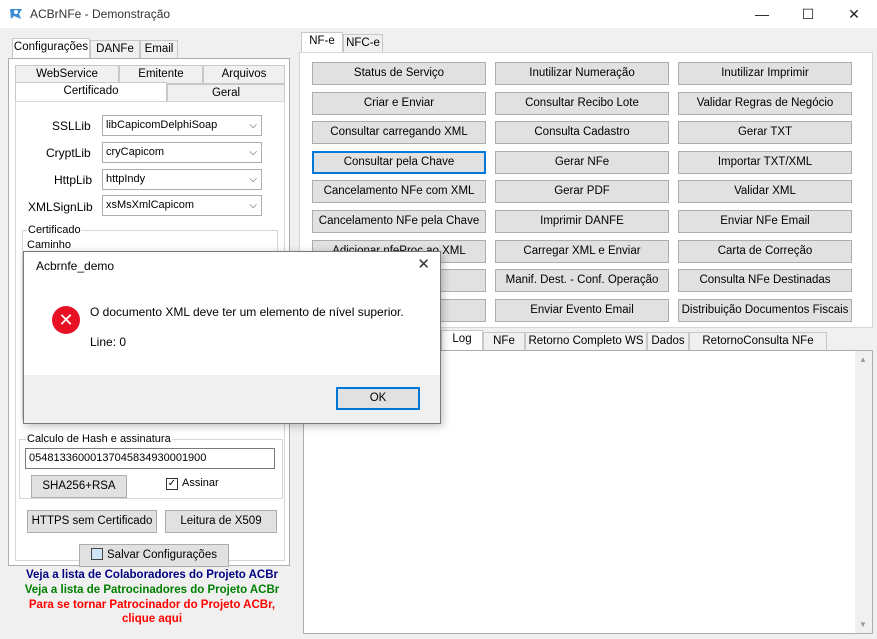  What do you see at coordinates (60, 207) in the screenshot?
I see `xmlsignlib-label: XMLSignLib` at bounding box center [60, 207].